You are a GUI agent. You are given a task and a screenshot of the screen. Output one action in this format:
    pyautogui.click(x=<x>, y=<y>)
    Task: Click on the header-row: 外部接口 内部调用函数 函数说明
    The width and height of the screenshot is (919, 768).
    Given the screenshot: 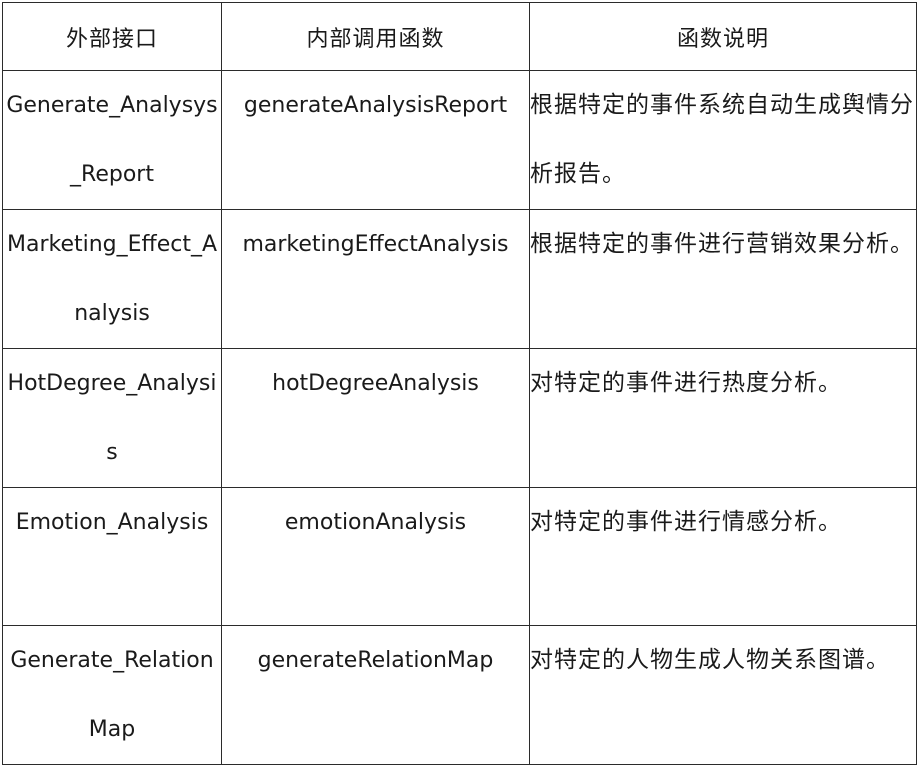 What is the action you would take?
    pyautogui.click(x=459, y=36)
    